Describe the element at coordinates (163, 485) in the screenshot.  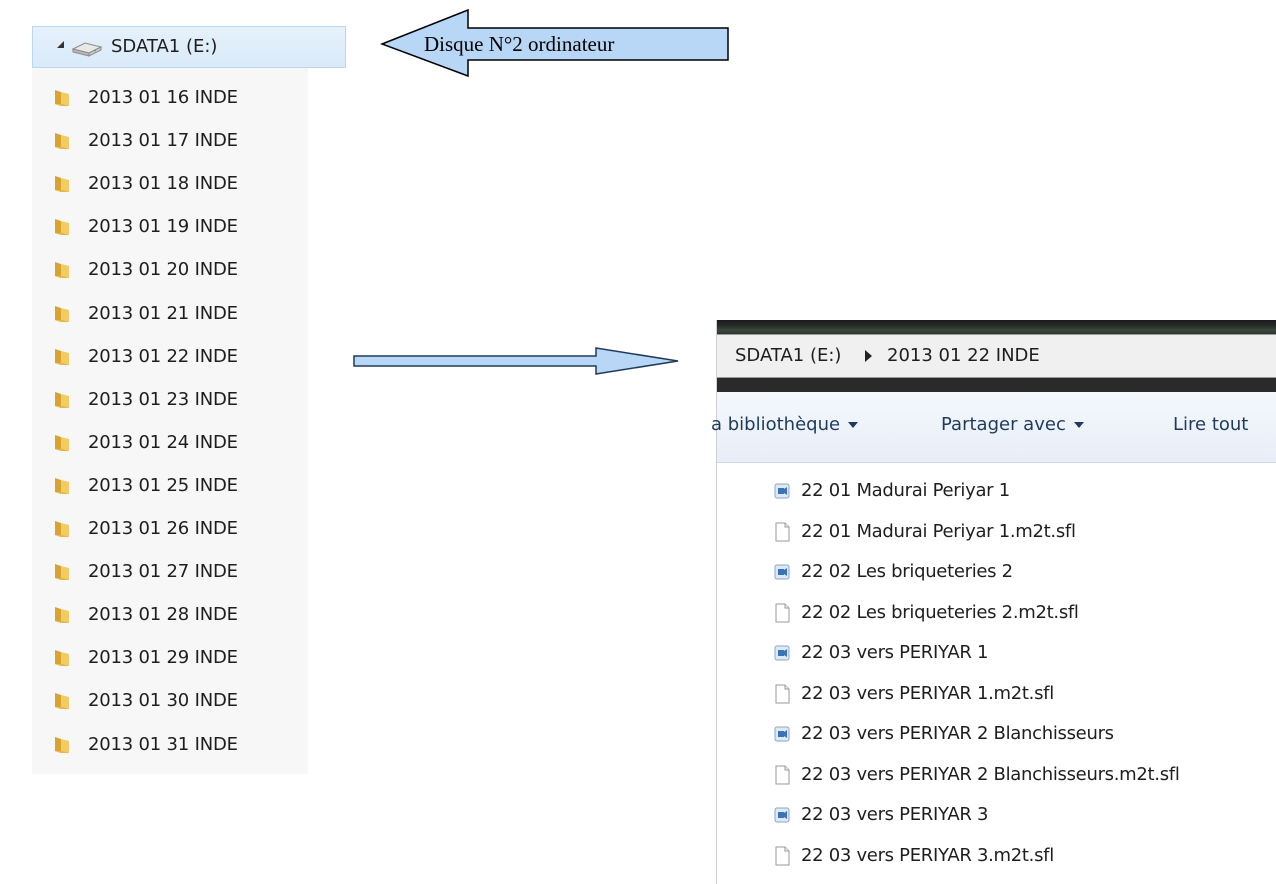
I see `folder-label: 2013 01 25 INDE` at that location.